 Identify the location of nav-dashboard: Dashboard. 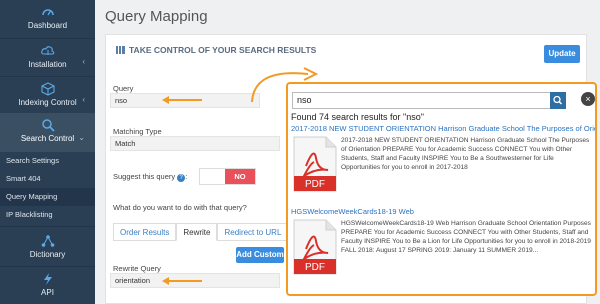
(47, 17).